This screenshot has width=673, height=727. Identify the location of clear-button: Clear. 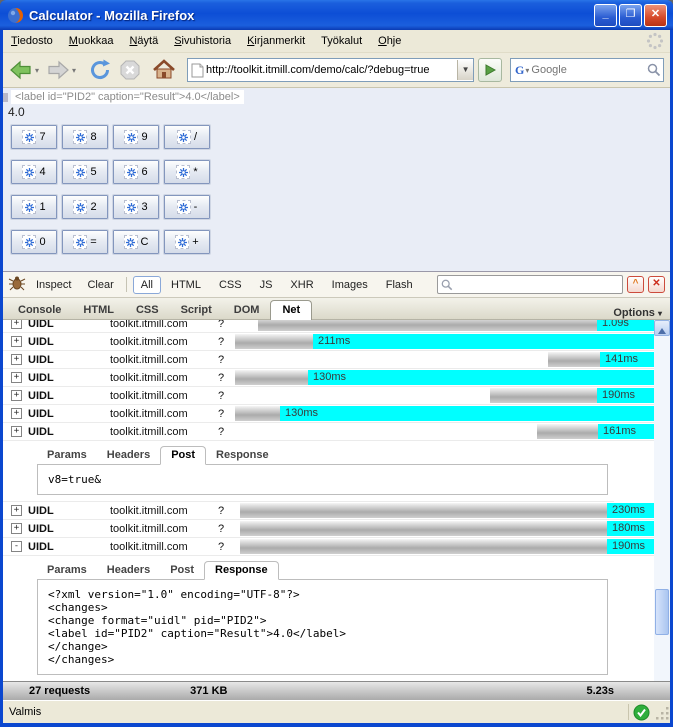
(100, 285).